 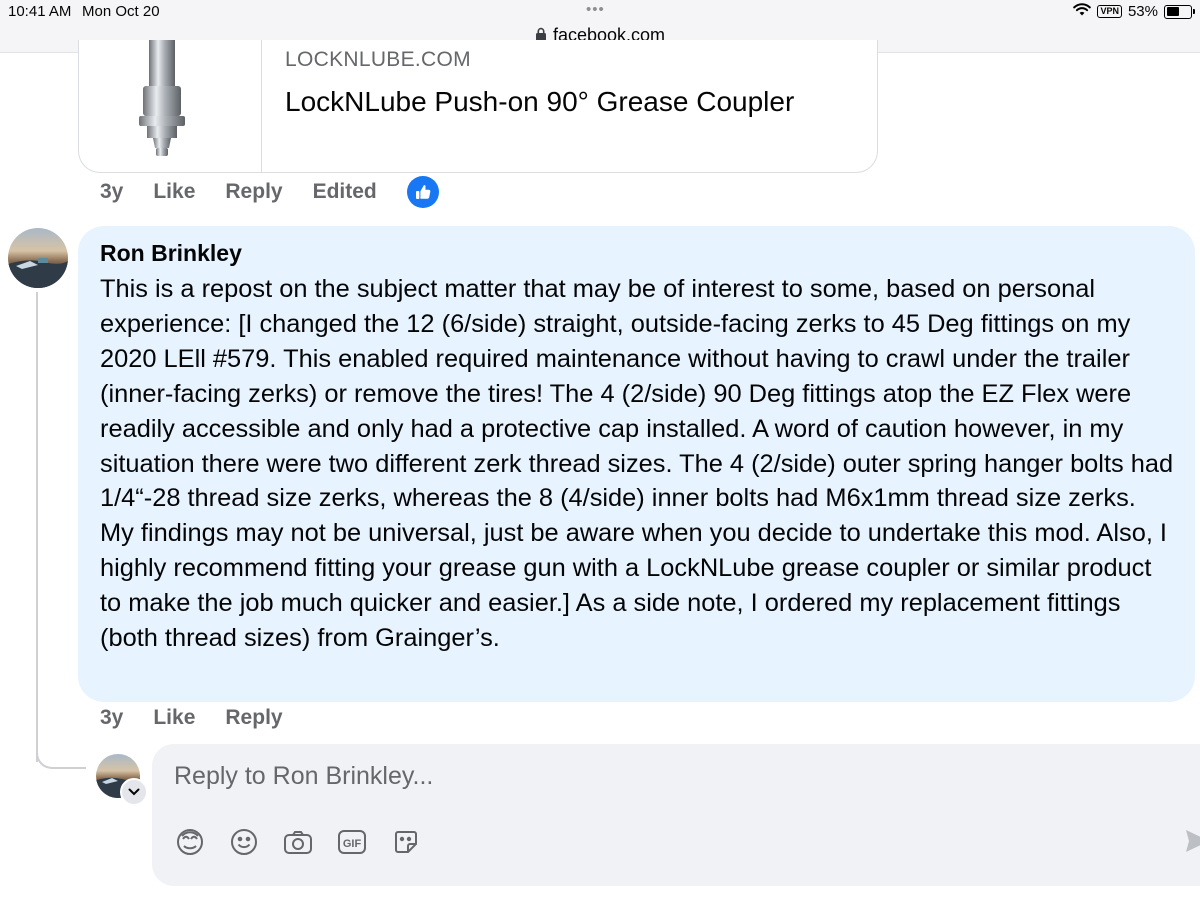 What do you see at coordinates (38, 258) in the screenshot?
I see `avatar` at bounding box center [38, 258].